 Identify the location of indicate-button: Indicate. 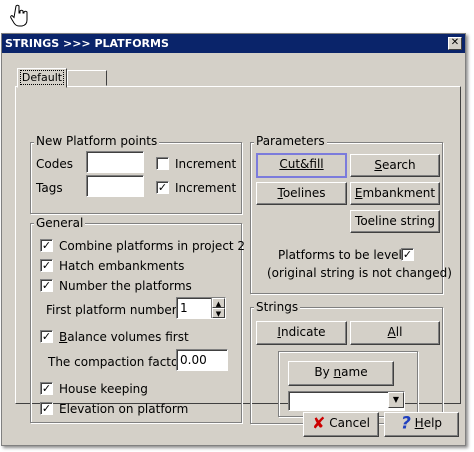
(301, 333).